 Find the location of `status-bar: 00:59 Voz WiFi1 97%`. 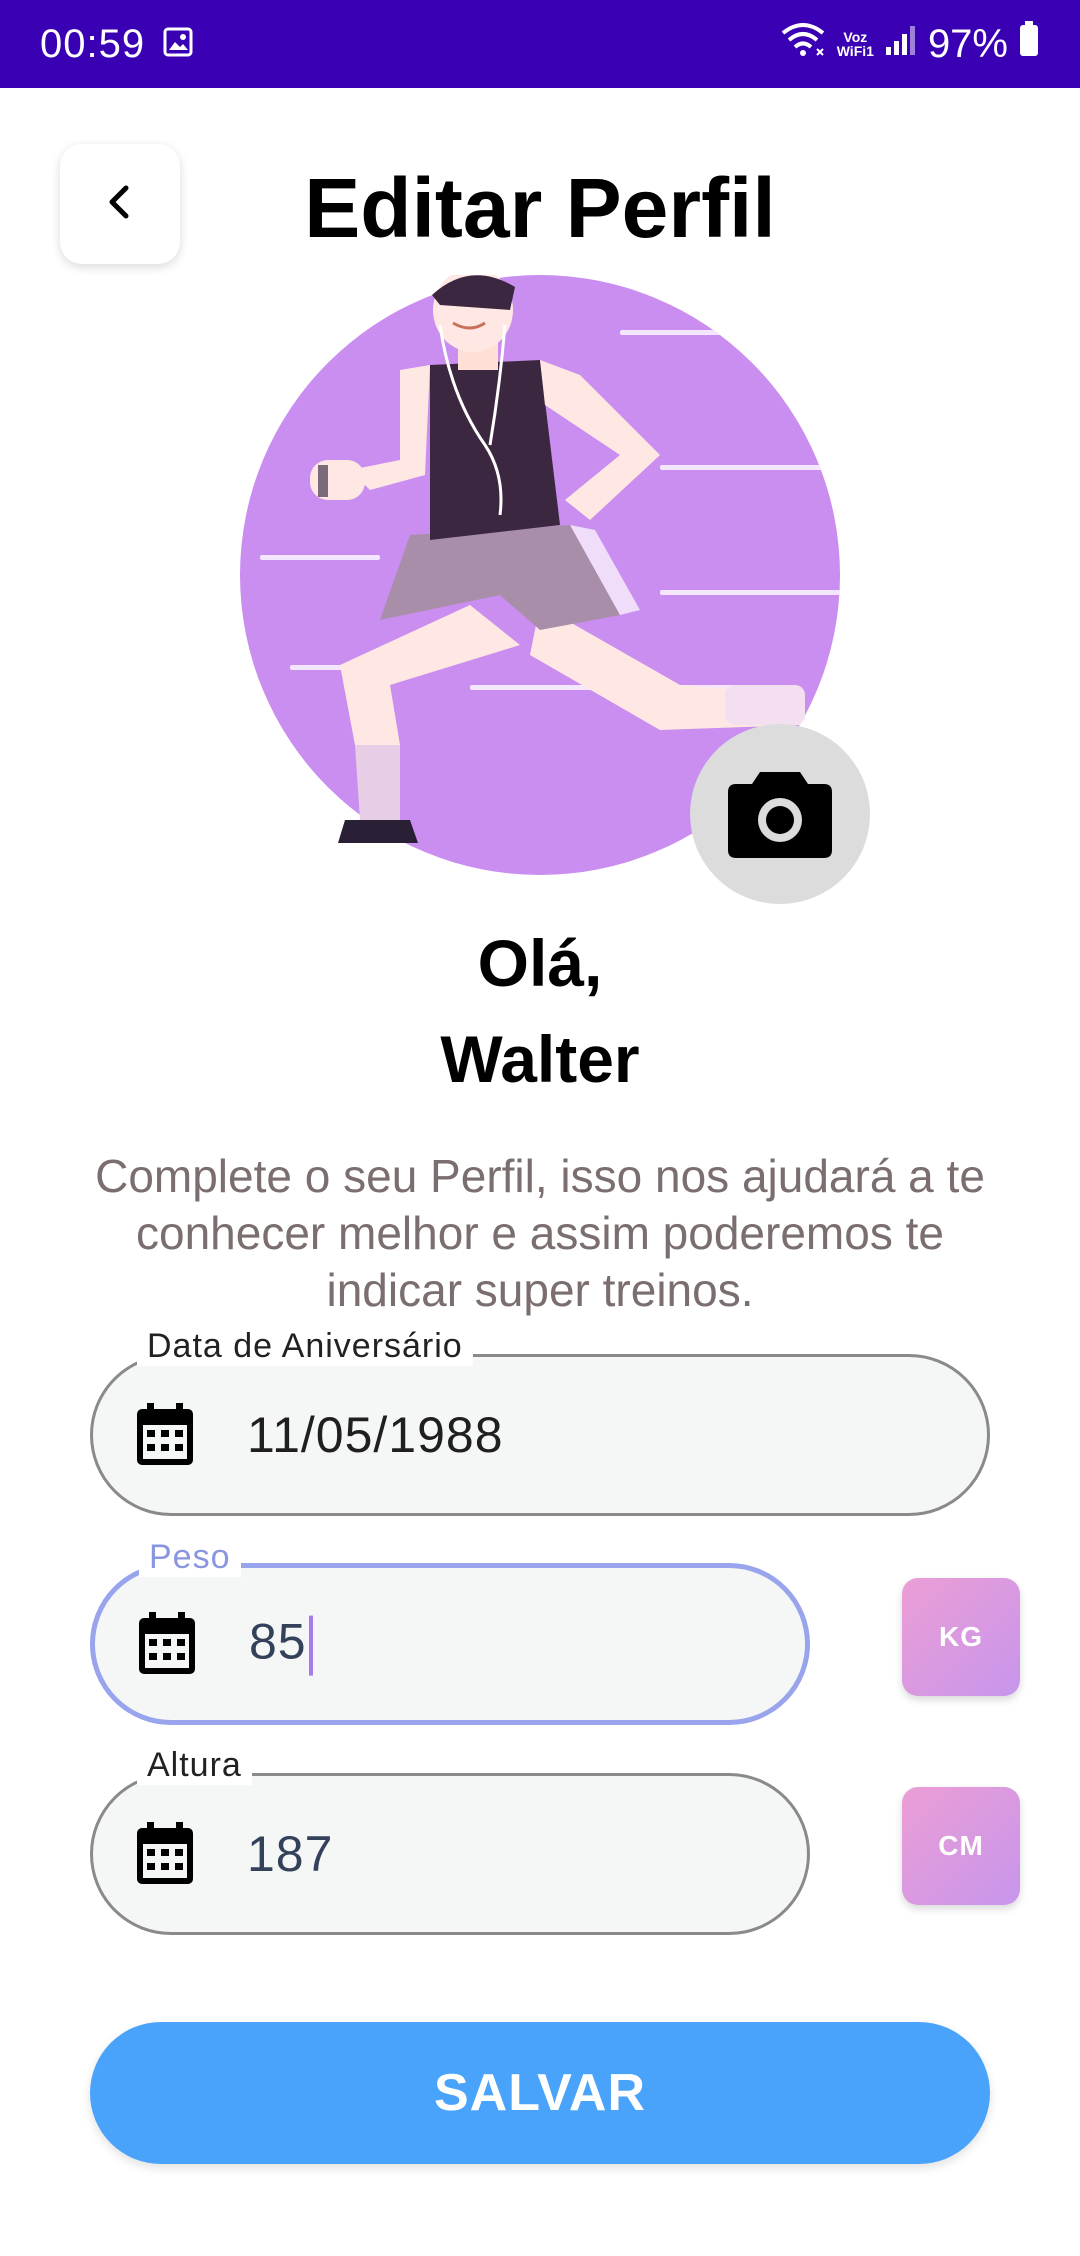

status-bar: 00:59 Voz WiFi1 97% is located at coordinates (540, 44).